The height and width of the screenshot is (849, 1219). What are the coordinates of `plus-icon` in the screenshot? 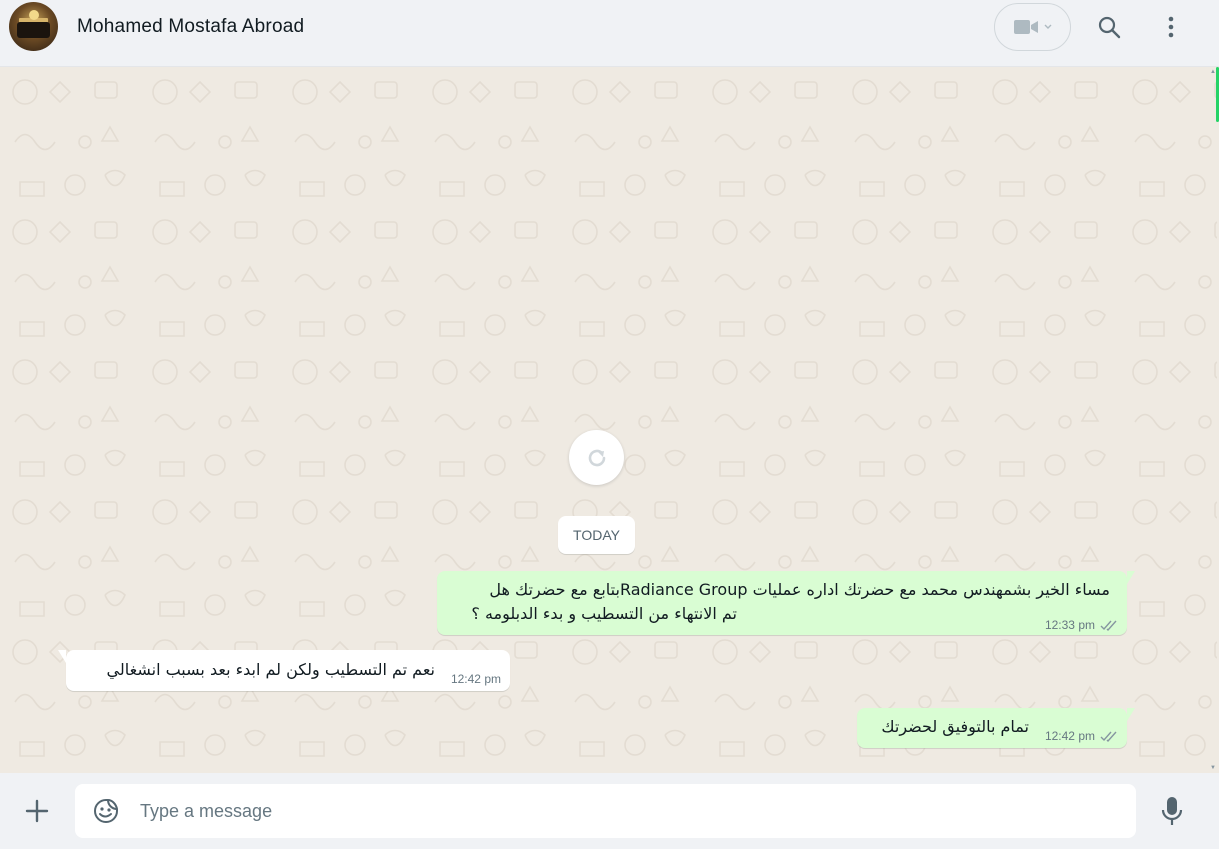 It's located at (37, 811).